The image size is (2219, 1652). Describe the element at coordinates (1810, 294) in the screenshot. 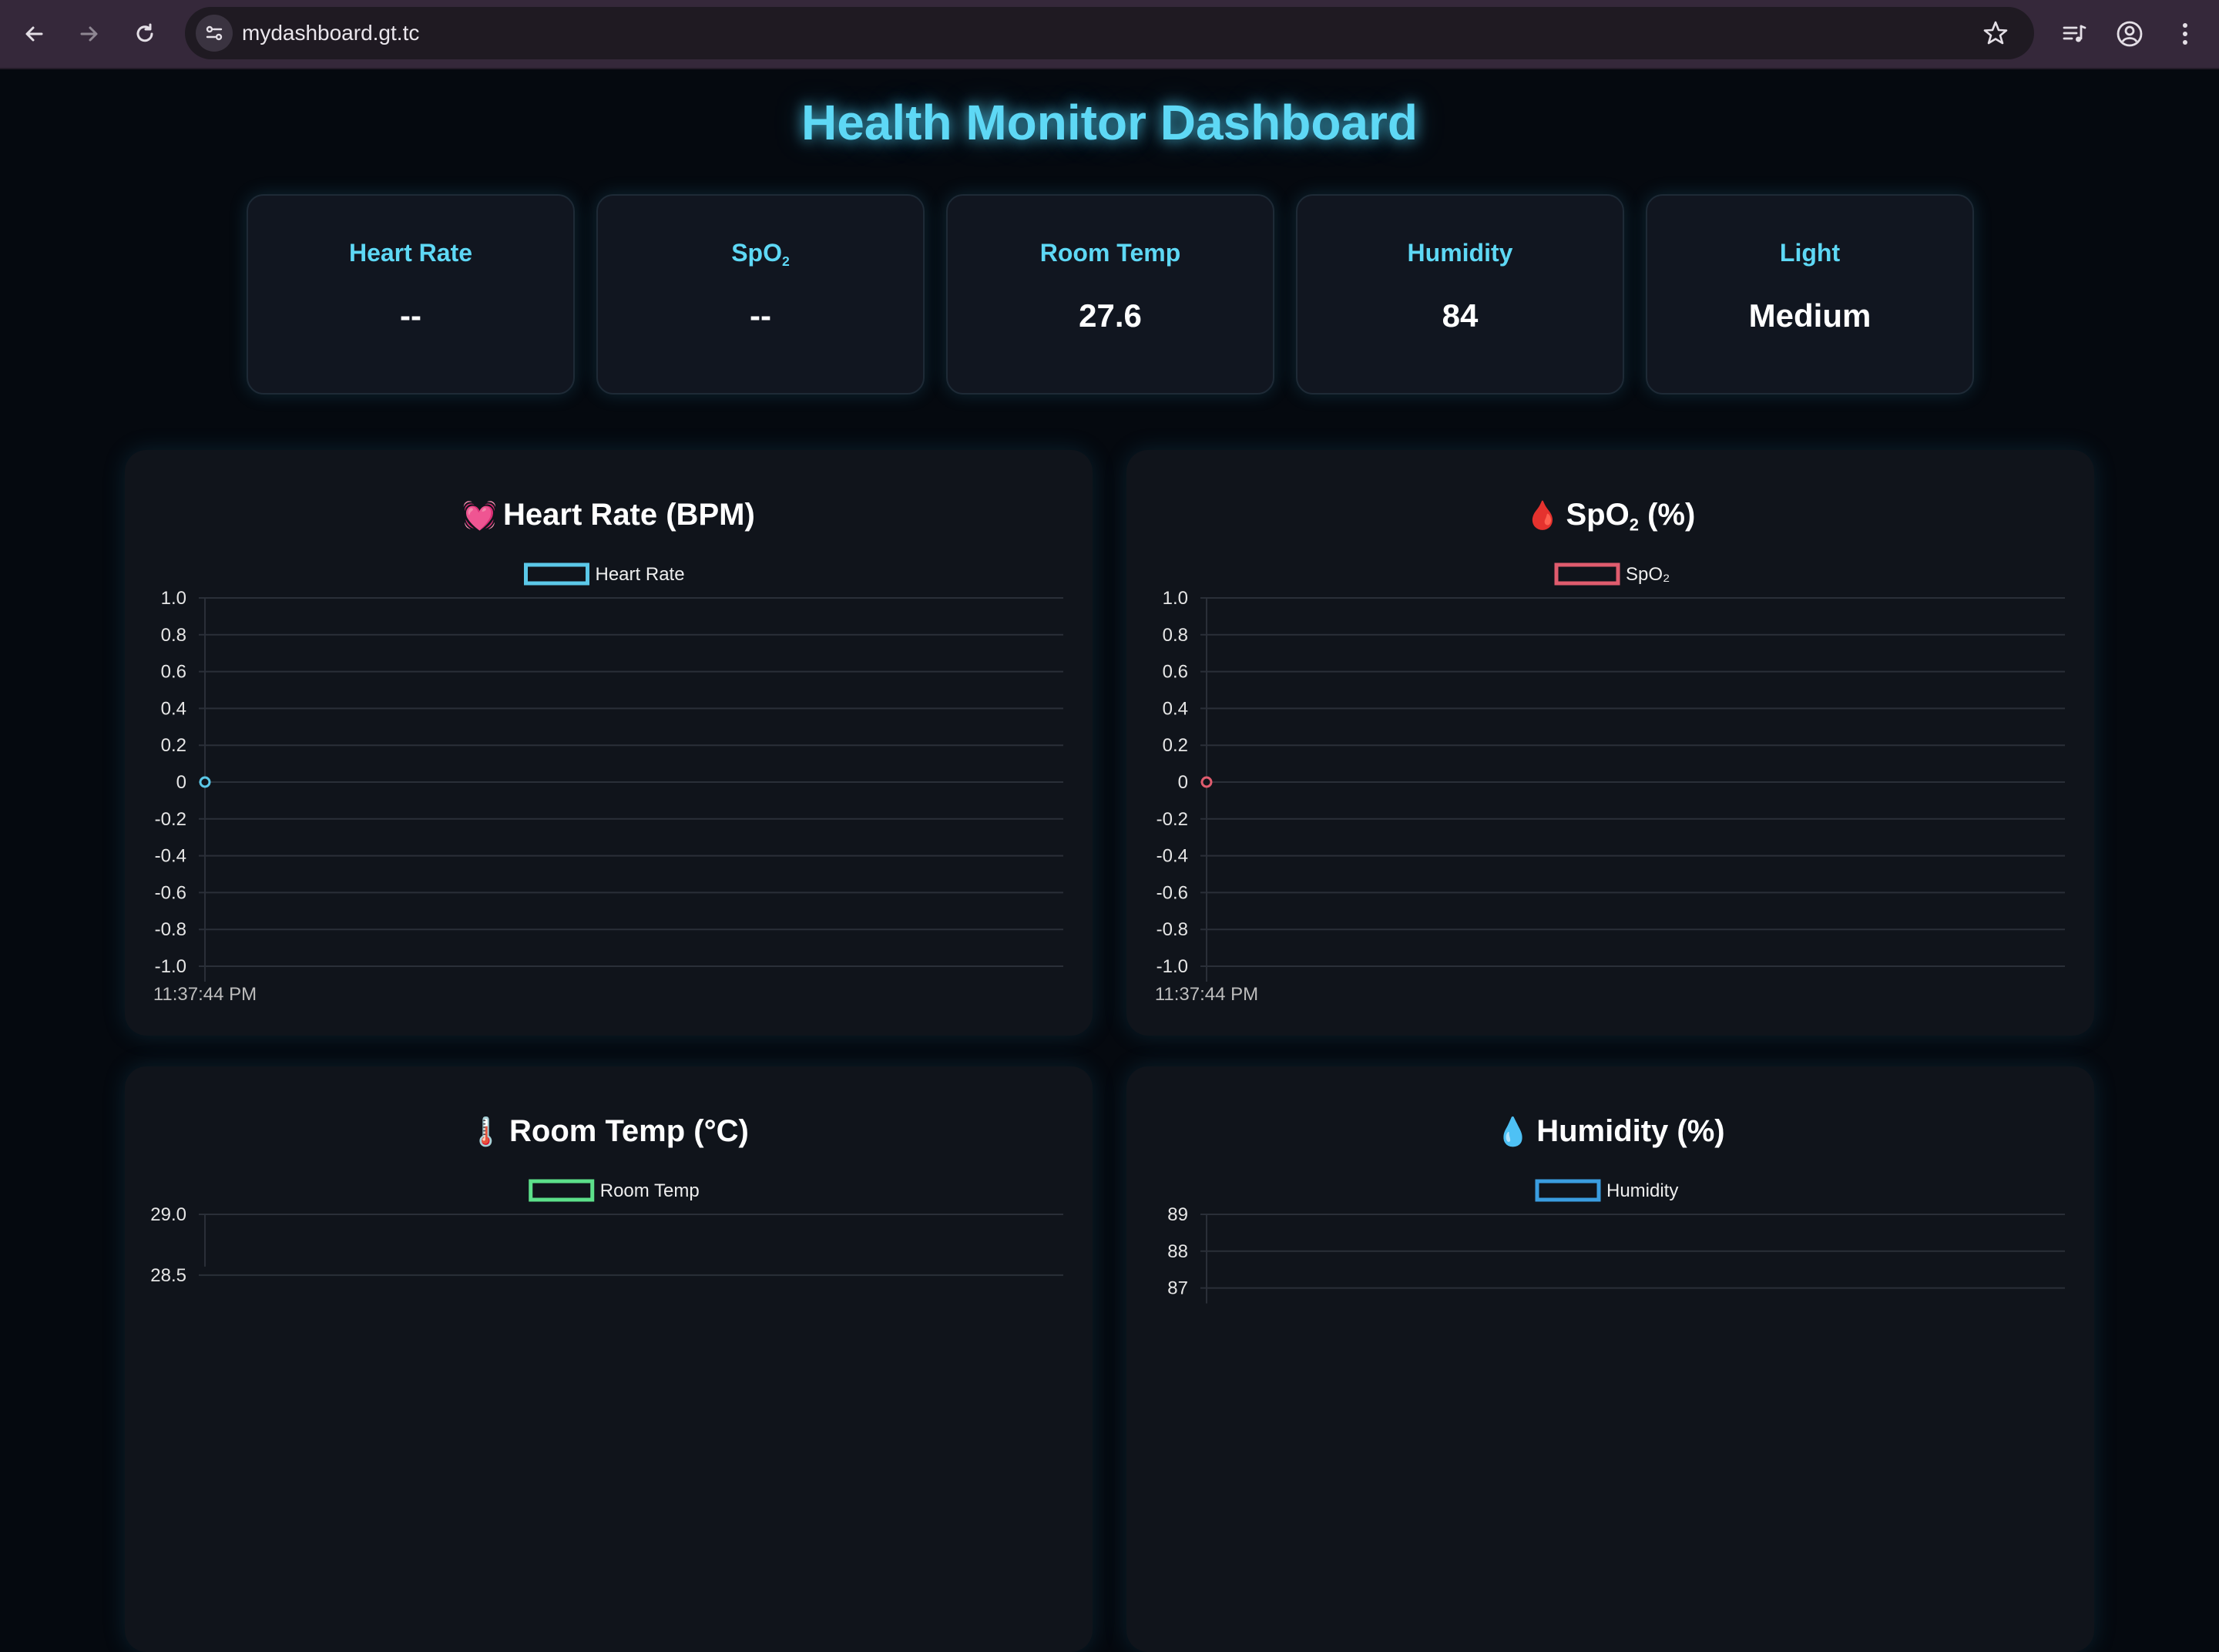

I see `stat-card-light: Light Medium` at that location.